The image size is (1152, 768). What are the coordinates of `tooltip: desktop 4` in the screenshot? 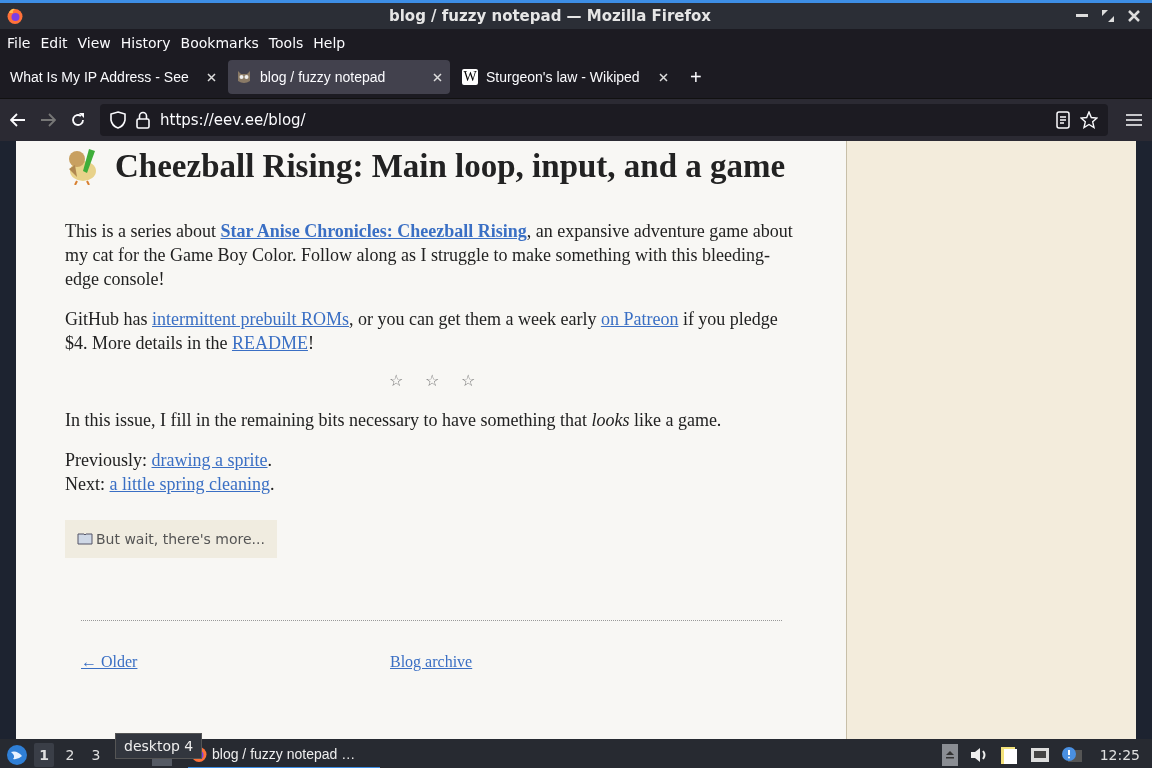 It's located at (159, 746).